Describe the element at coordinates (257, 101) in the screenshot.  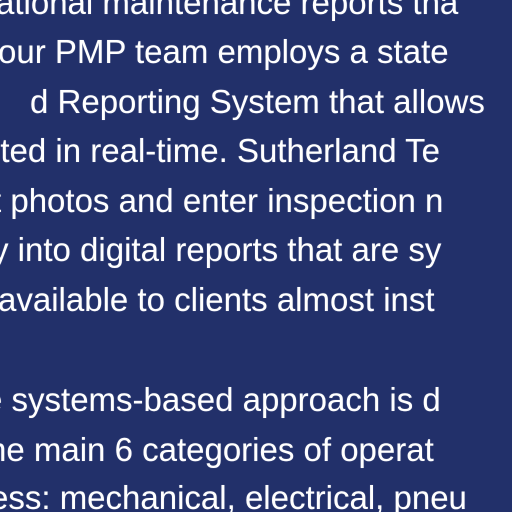
I see `paragraph-1-line-3: d Reporting System that allows` at that location.